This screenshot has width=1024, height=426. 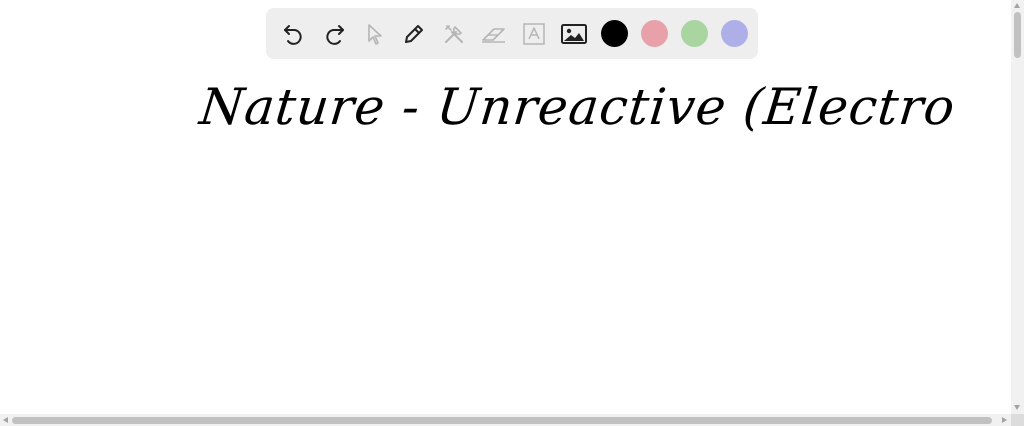 What do you see at coordinates (1017, 5) in the screenshot?
I see `scroll-up-arrow-icon` at bounding box center [1017, 5].